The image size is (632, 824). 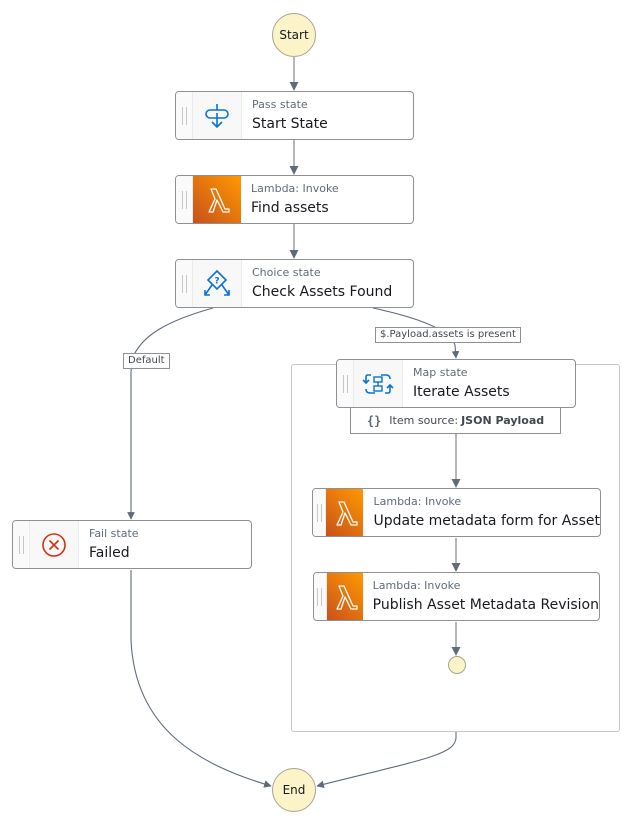 What do you see at coordinates (217, 115) in the screenshot?
I see `pass-icon` at bounding box center [217, 115].